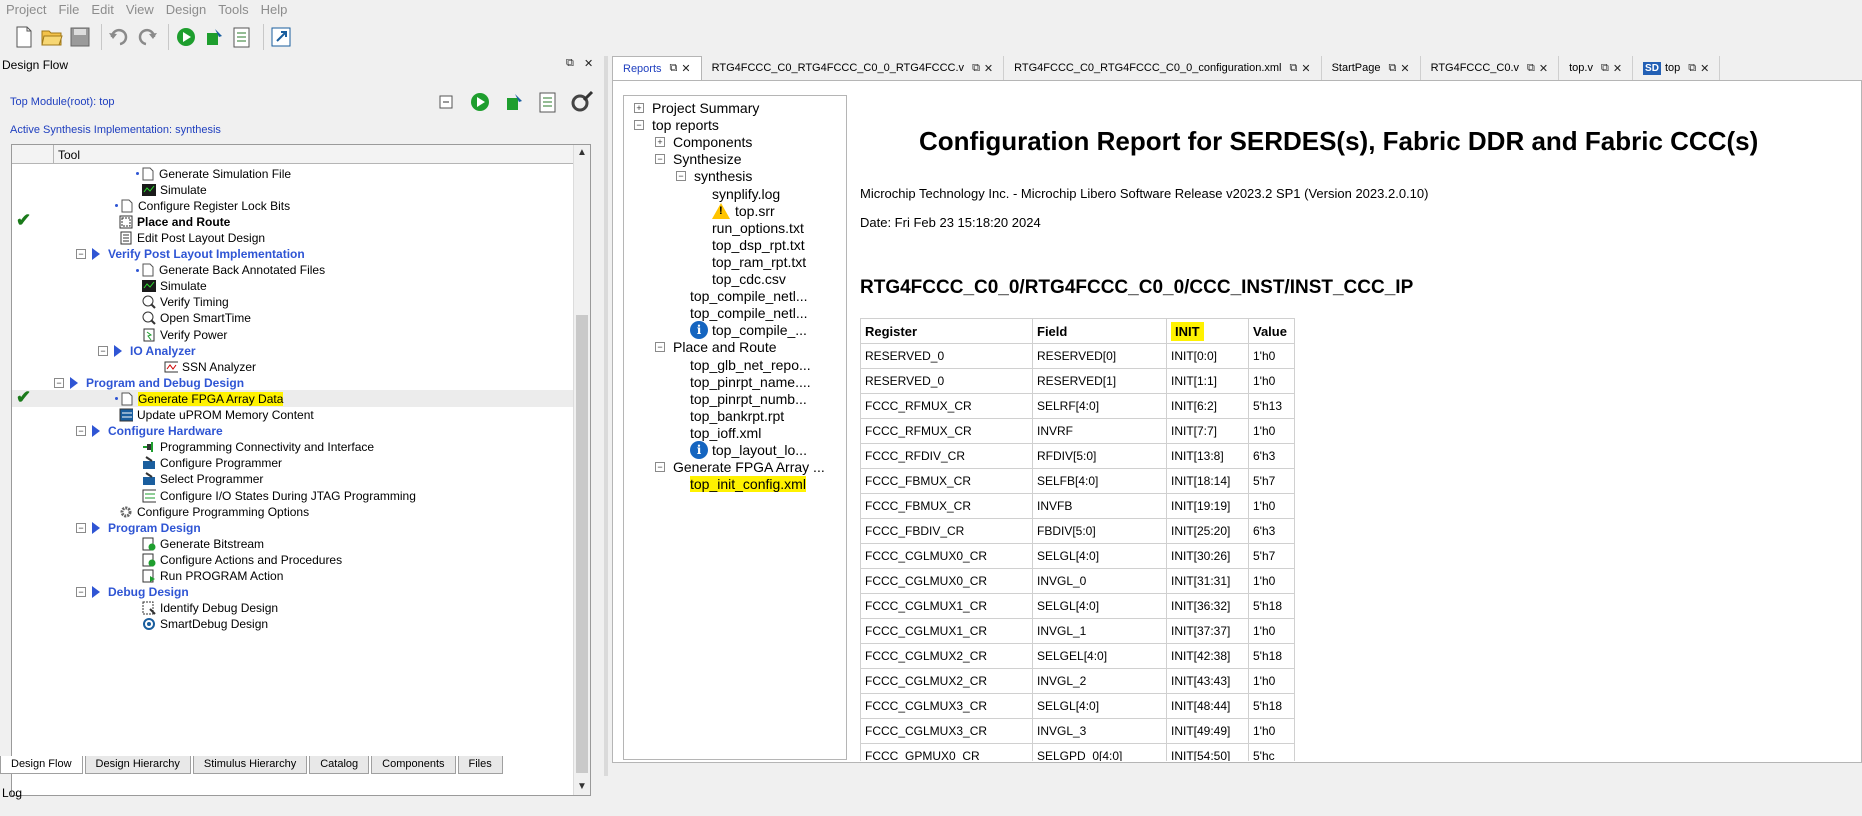 Image resolution: width=1862 pixels, height=816 pixels. I want to click on tree-row: ✔ Generate FPGA Array Data, so click(293, 397).